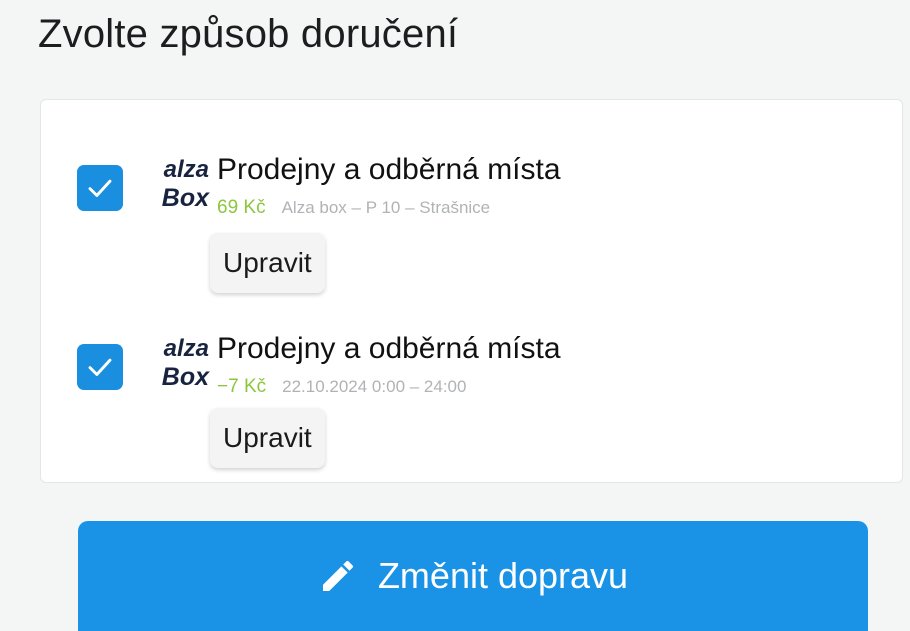 The image size is (910, 631). What do you see at coordinates (241, 207) in the screenshot?
I see `option-1-price: 69 Kč` at bounding box center [241, 207].